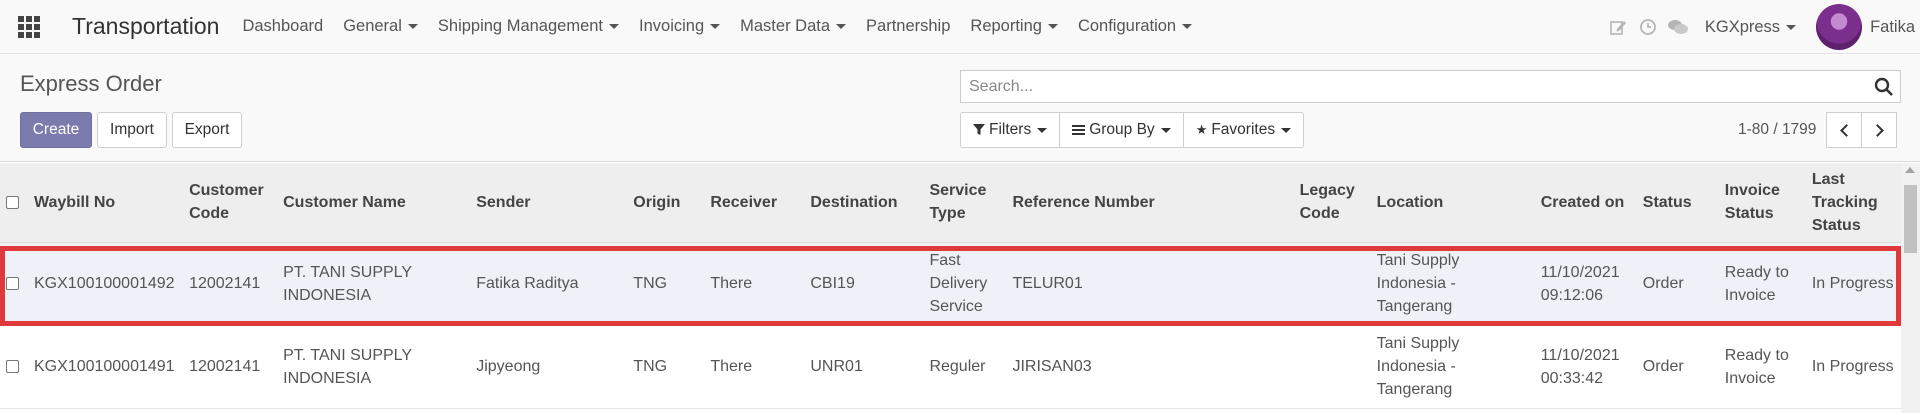  I want to click on column-header: Location, so click(1452, 203).